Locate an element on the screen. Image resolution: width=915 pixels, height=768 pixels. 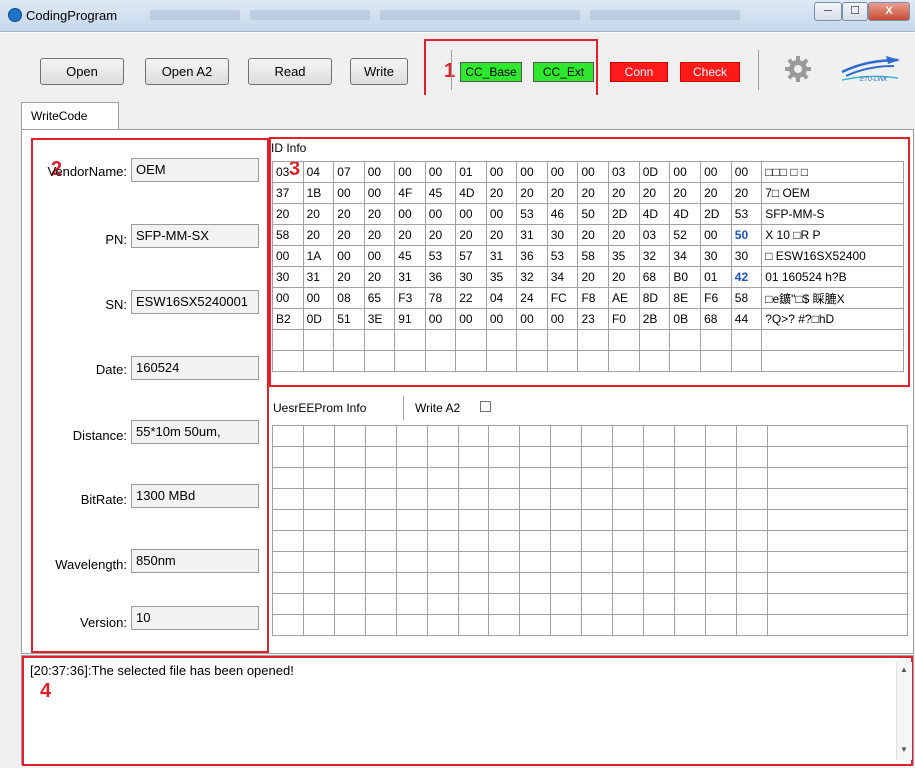
scroll-down-icon: ▼ is located at coordinates (904, 749).